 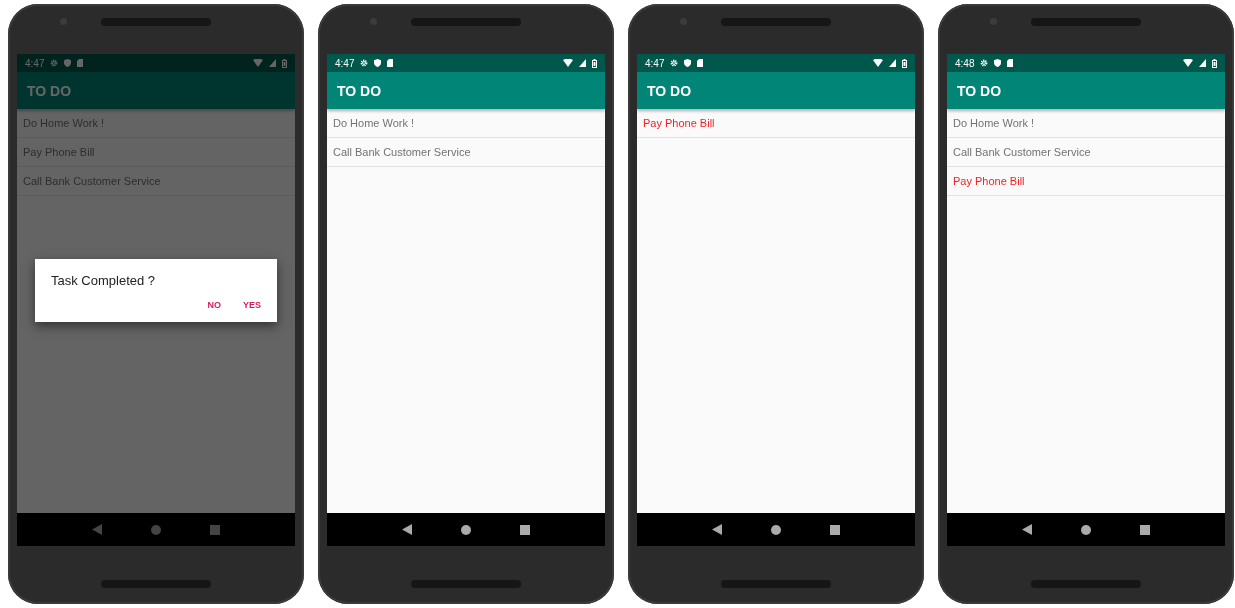 I want to click on status-time: 4:48, so click(x=965, y=63).